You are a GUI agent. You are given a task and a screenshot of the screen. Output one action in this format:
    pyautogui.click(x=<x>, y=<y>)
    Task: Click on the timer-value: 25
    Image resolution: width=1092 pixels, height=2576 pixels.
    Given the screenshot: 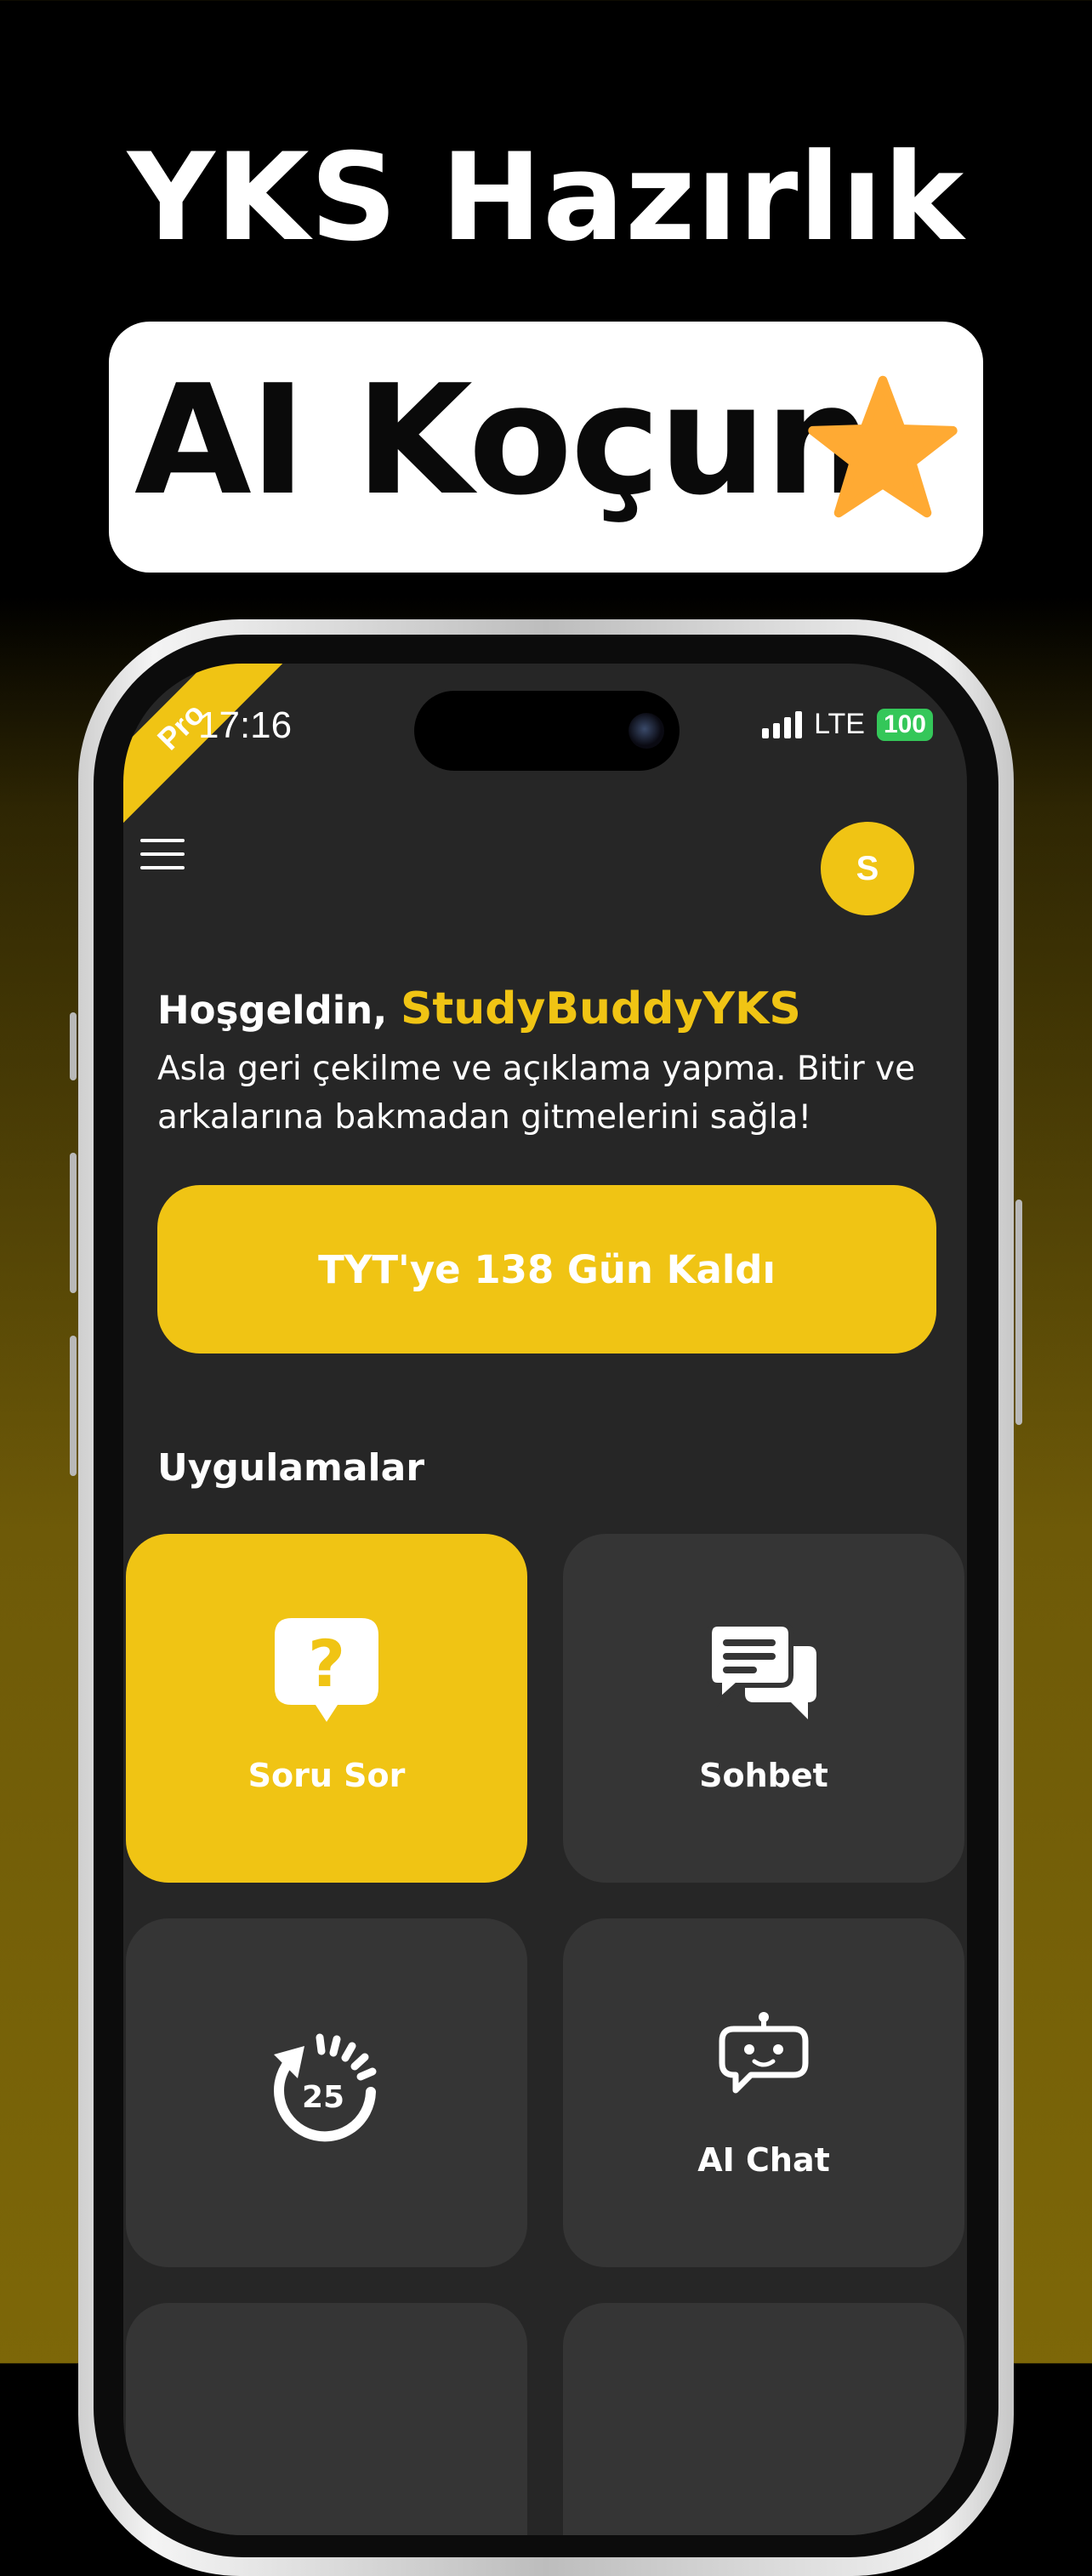 What is the action you would take?
    pyautogui.click(x=323, y=2098)
    